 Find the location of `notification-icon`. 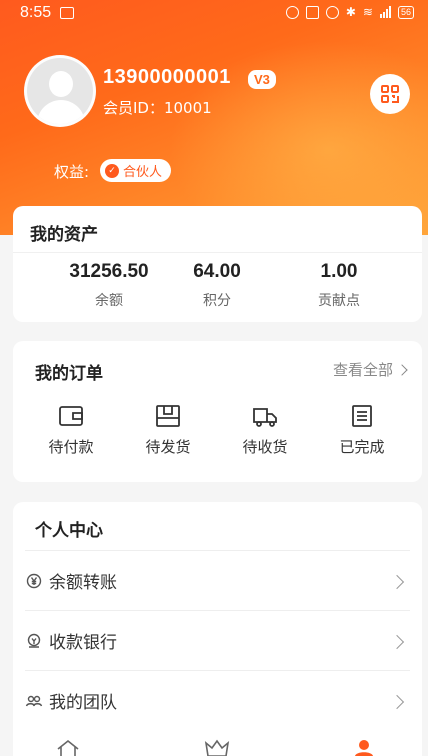

notification-icon is located at coordinates (67, 13).